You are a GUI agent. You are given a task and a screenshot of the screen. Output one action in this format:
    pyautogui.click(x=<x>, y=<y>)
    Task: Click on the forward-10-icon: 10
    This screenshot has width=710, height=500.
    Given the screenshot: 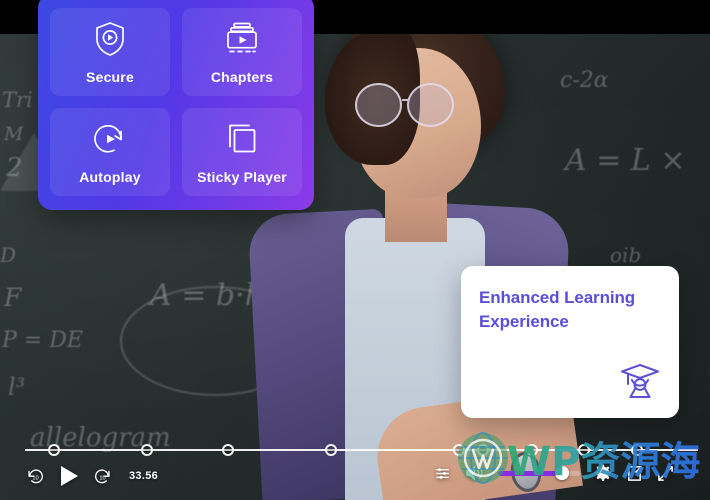 What is the action you would take?
    pyautogui.click(x=102, y=476)
    